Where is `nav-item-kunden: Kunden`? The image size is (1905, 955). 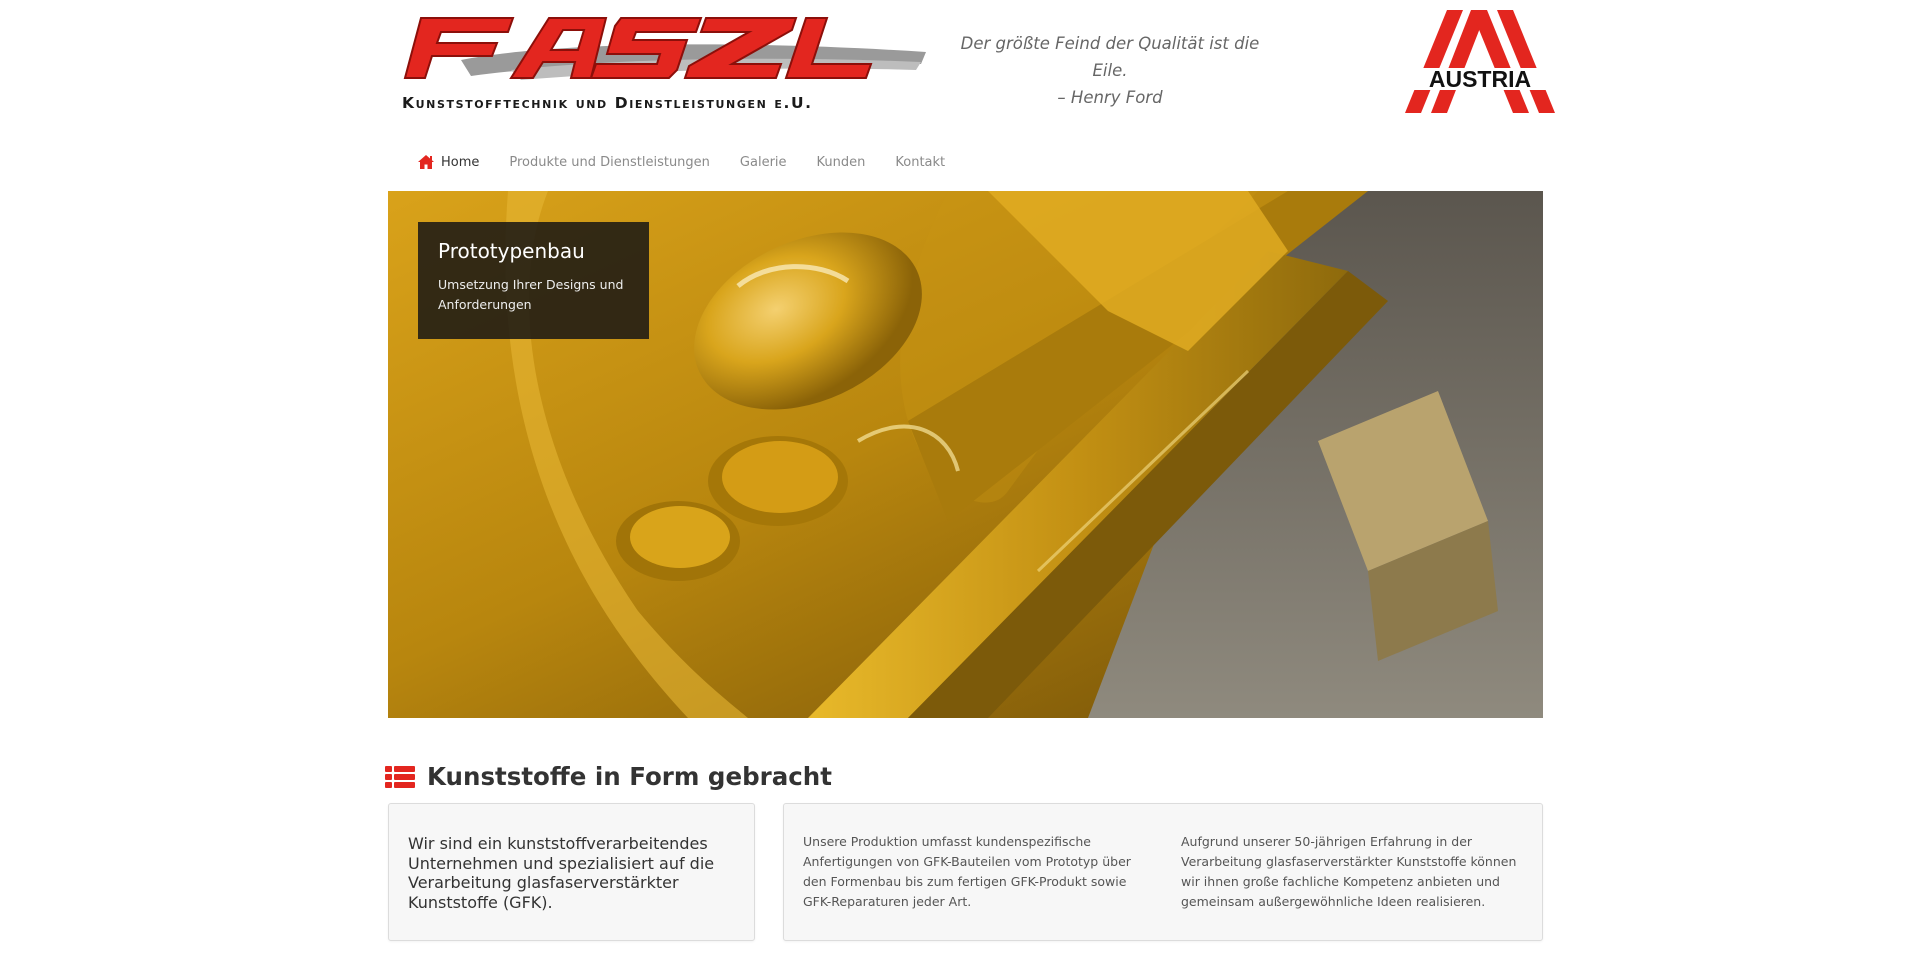 nav-item-kunden: Kunden is located at coordinates (841, 162).